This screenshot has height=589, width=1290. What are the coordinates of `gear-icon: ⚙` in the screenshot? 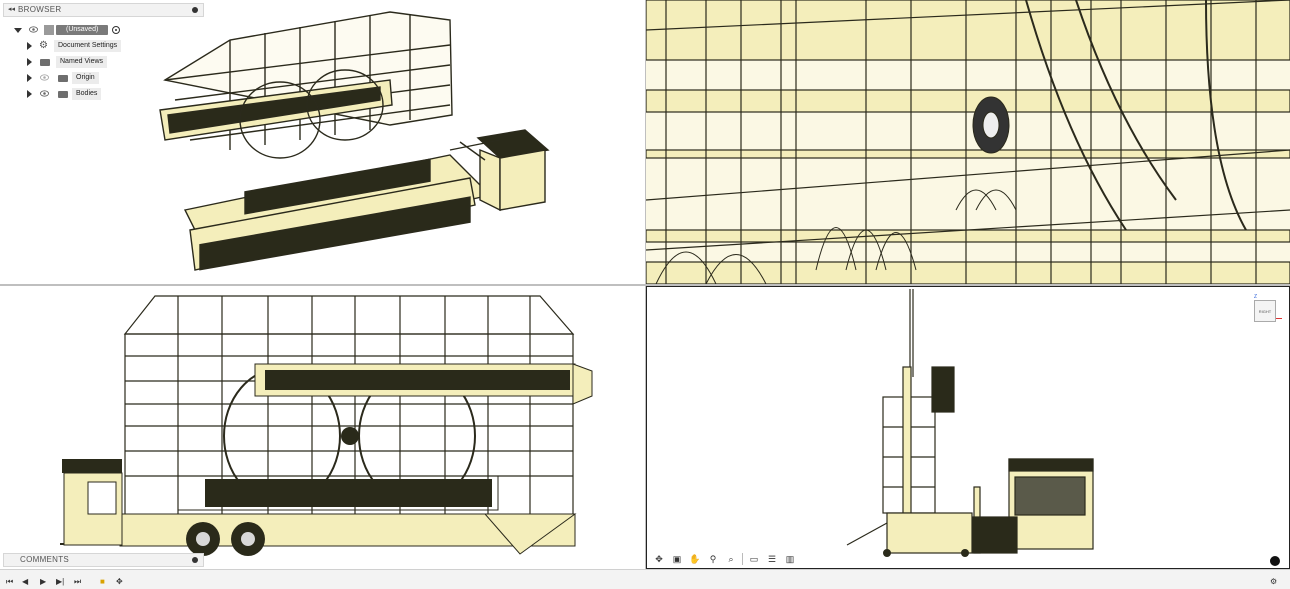 It's located at (43, 45).